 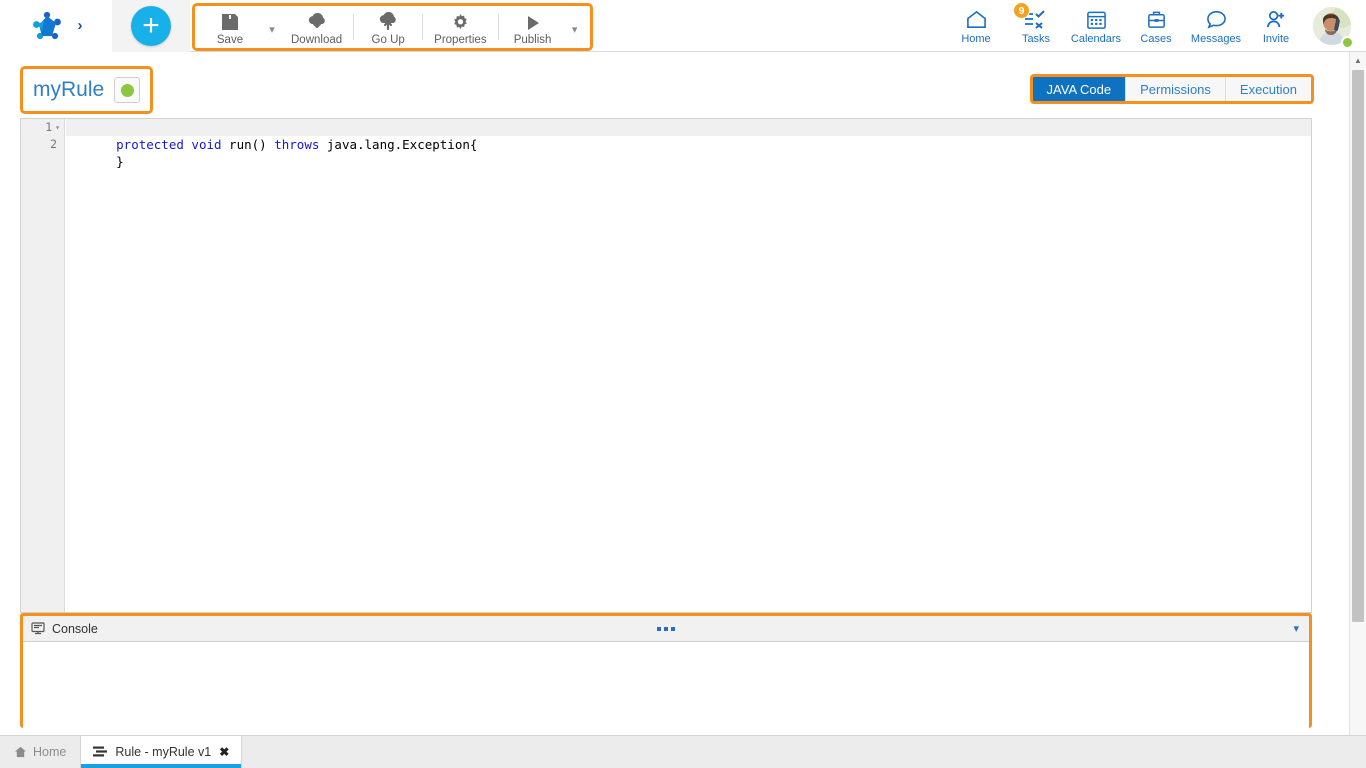 I want to click on save-dropdown-caret-icon: ▾, so click(x=272, y=27).